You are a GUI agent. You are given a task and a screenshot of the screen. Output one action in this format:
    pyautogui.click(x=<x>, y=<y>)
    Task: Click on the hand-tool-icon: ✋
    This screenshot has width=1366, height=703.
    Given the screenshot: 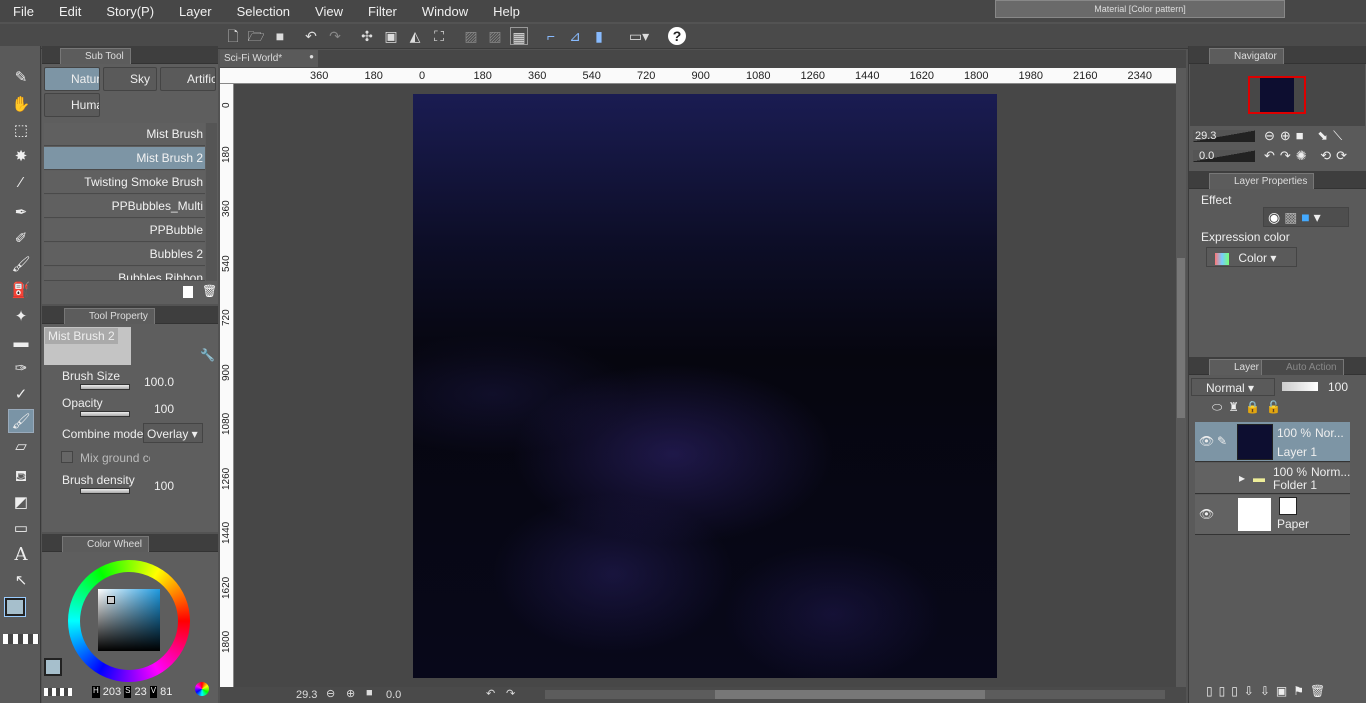 What is the action you would take?
    pyautogui.click(x=21, y=105)
    